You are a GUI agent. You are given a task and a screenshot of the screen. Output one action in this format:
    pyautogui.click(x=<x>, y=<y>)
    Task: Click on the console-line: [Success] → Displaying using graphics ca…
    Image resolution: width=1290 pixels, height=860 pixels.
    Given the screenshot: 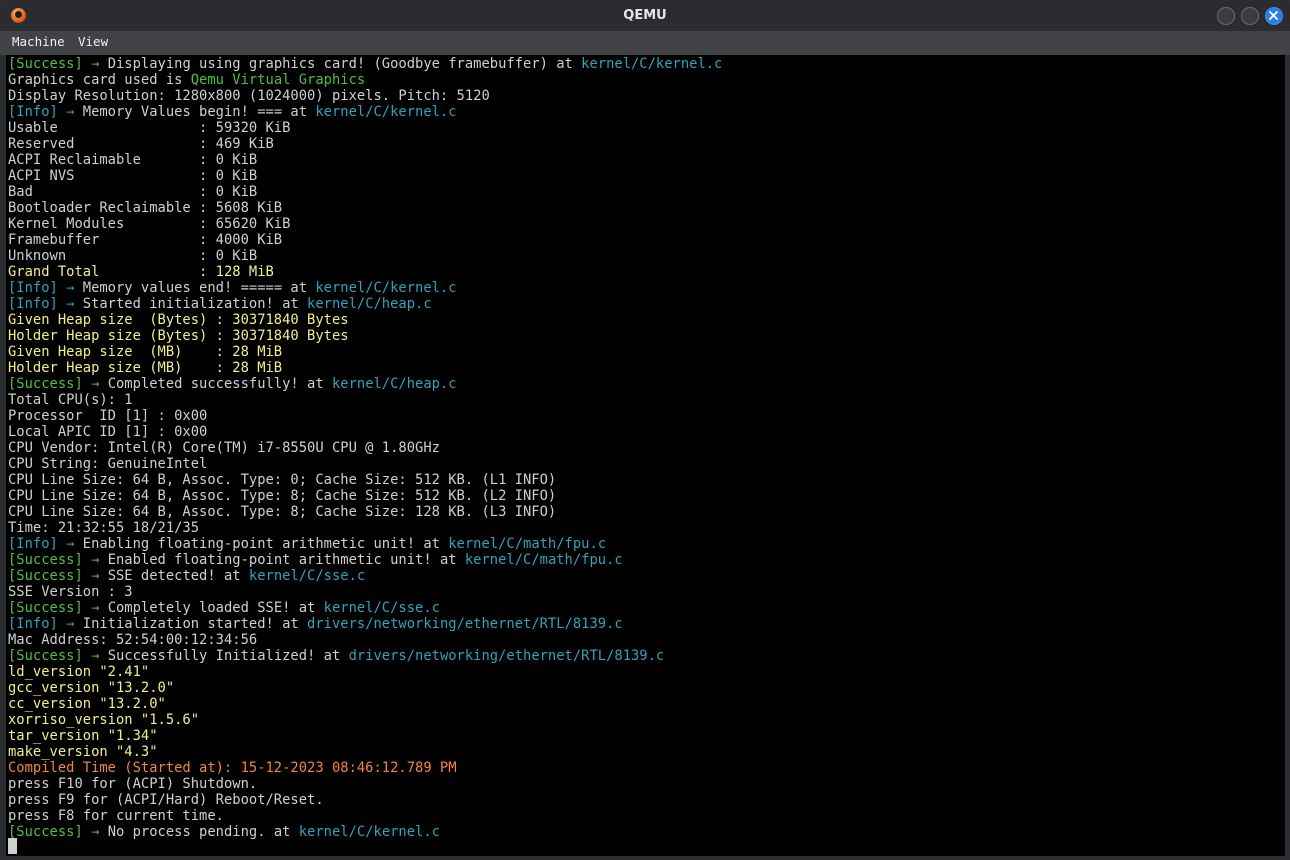 What is the action you would take?
    pyautogui.click(x=365, y=64)
    